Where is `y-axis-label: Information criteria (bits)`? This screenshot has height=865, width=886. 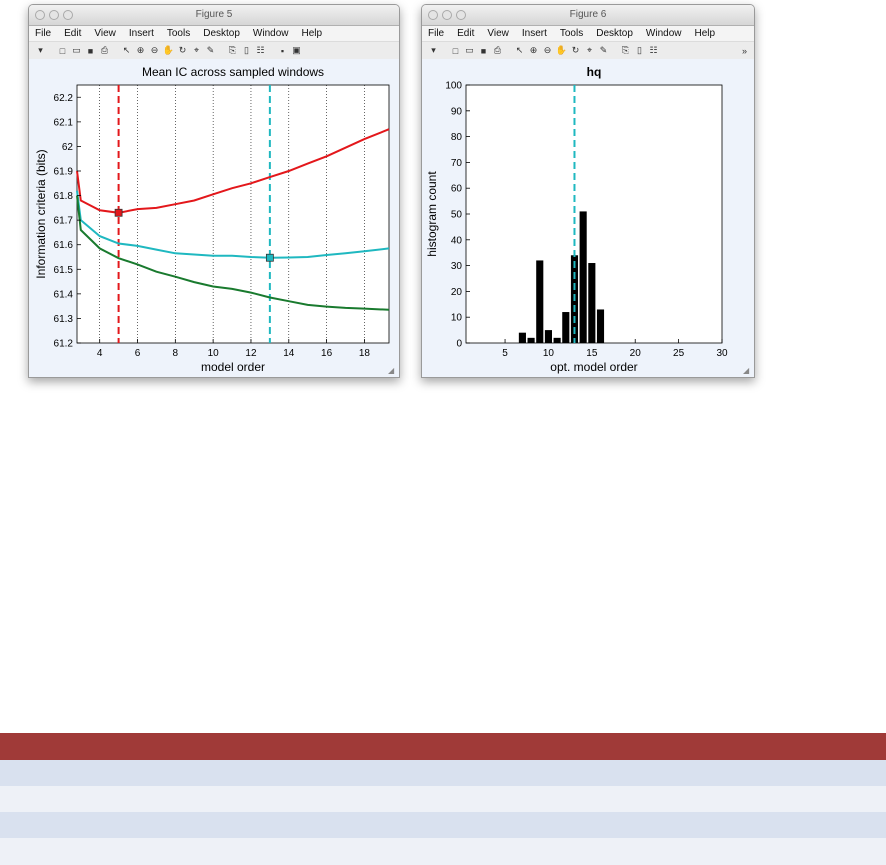 y-axis-label: Information criteria (bits) is located at coordinates (41, 213).